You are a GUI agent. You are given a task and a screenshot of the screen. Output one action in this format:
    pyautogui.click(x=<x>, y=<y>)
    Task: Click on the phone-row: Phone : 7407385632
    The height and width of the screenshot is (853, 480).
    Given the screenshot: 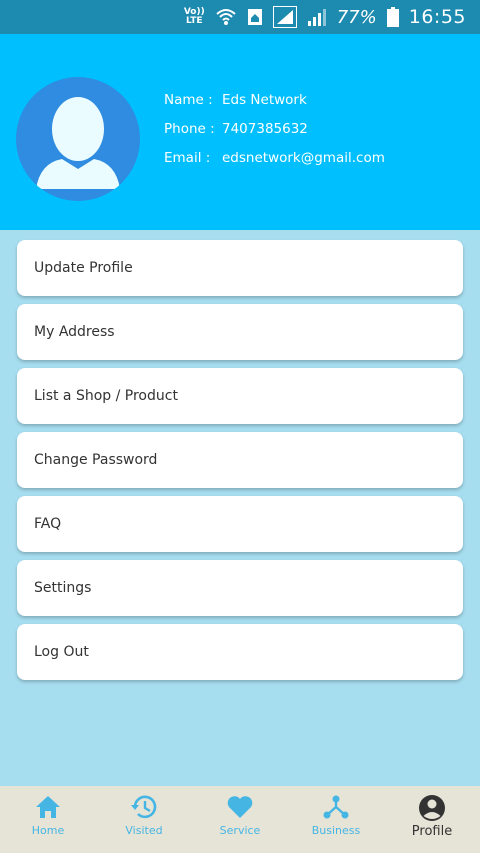 What is the action you would take?
    pyautogui.click(x=274, y=135)
    